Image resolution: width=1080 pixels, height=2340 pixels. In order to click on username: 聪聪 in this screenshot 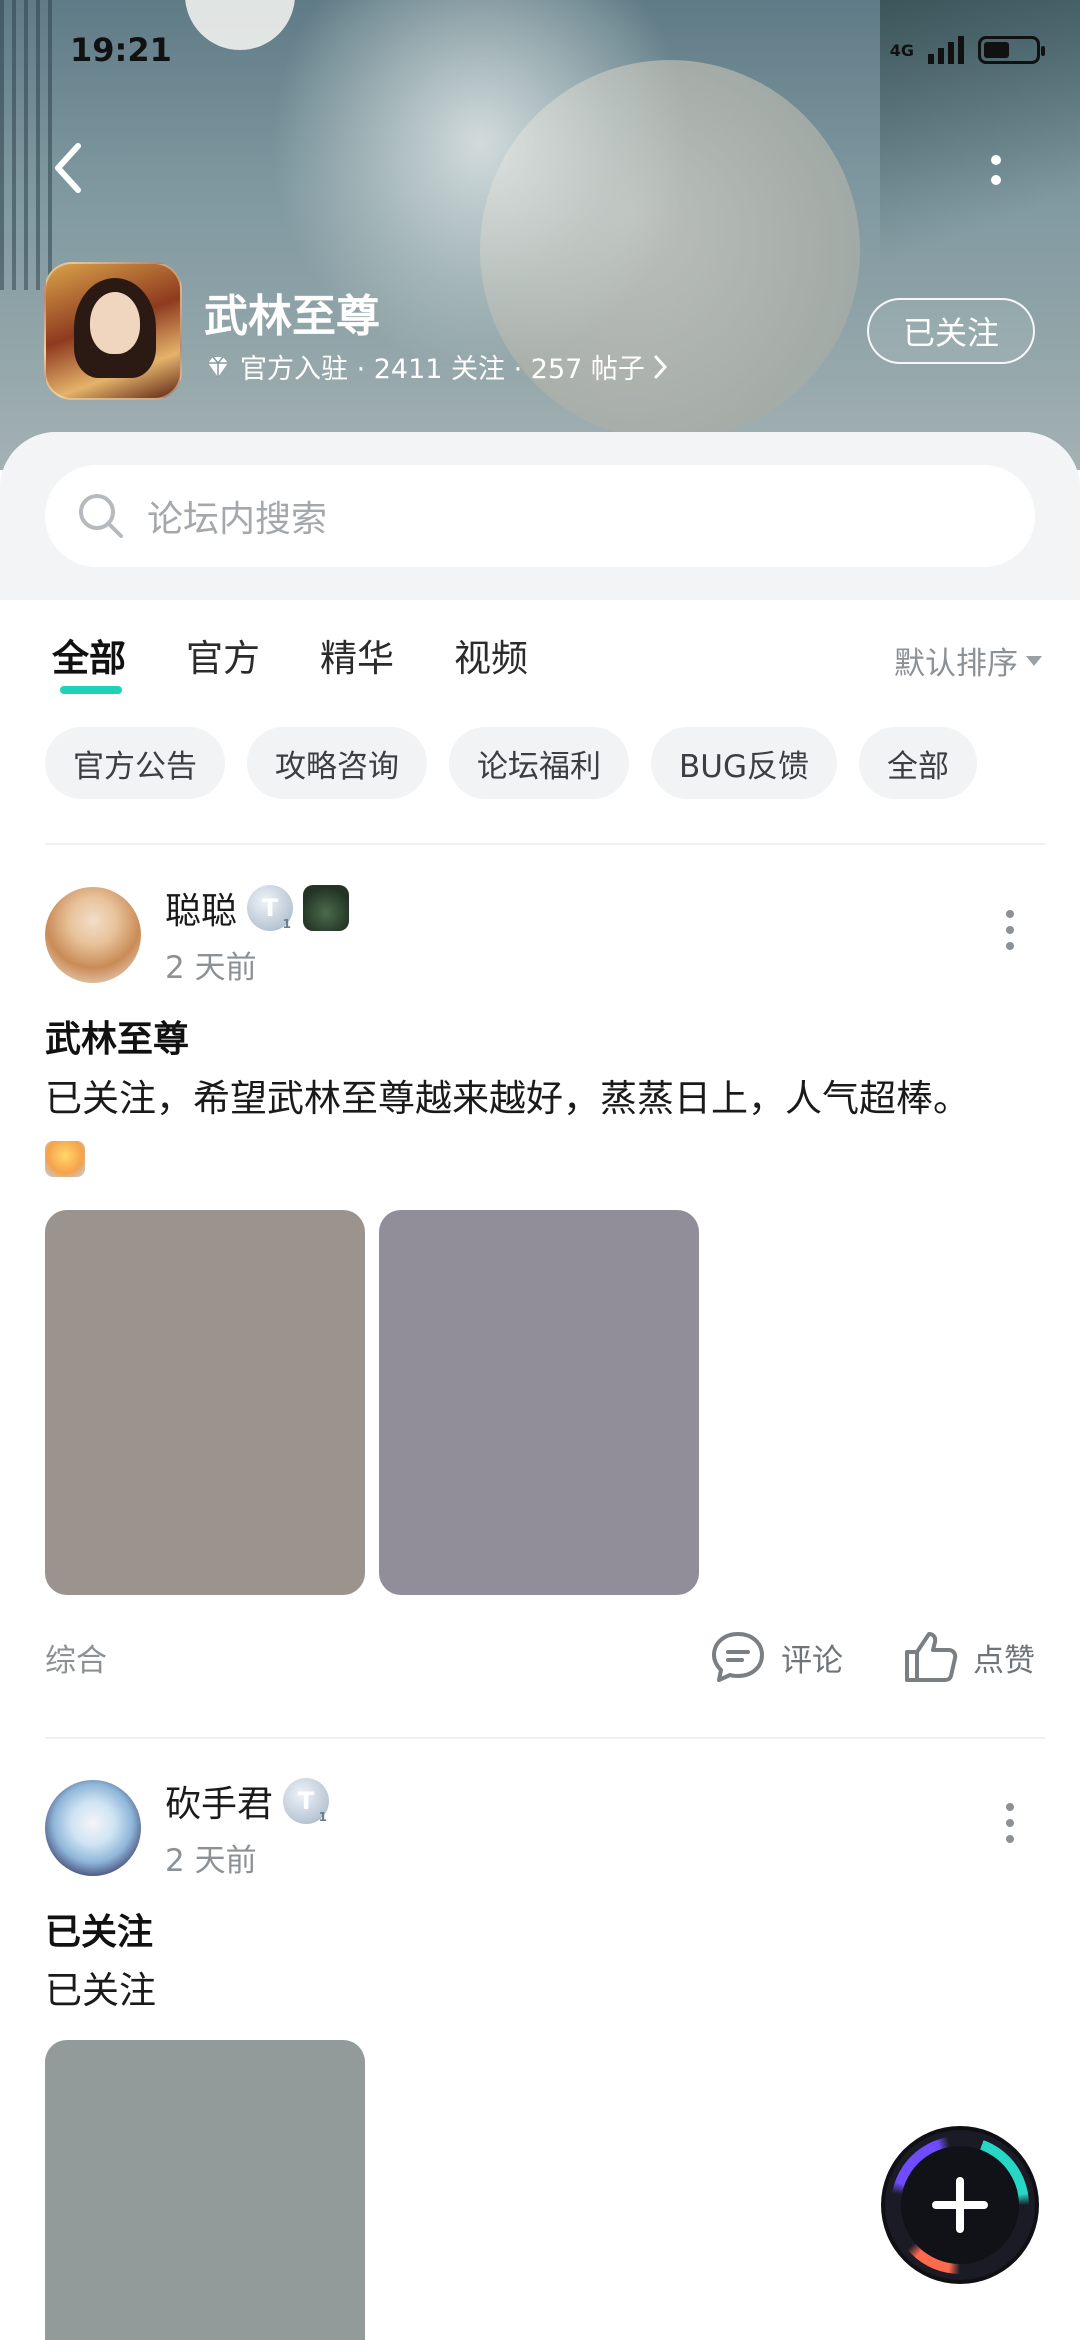, I will do `click(201, 908)`.